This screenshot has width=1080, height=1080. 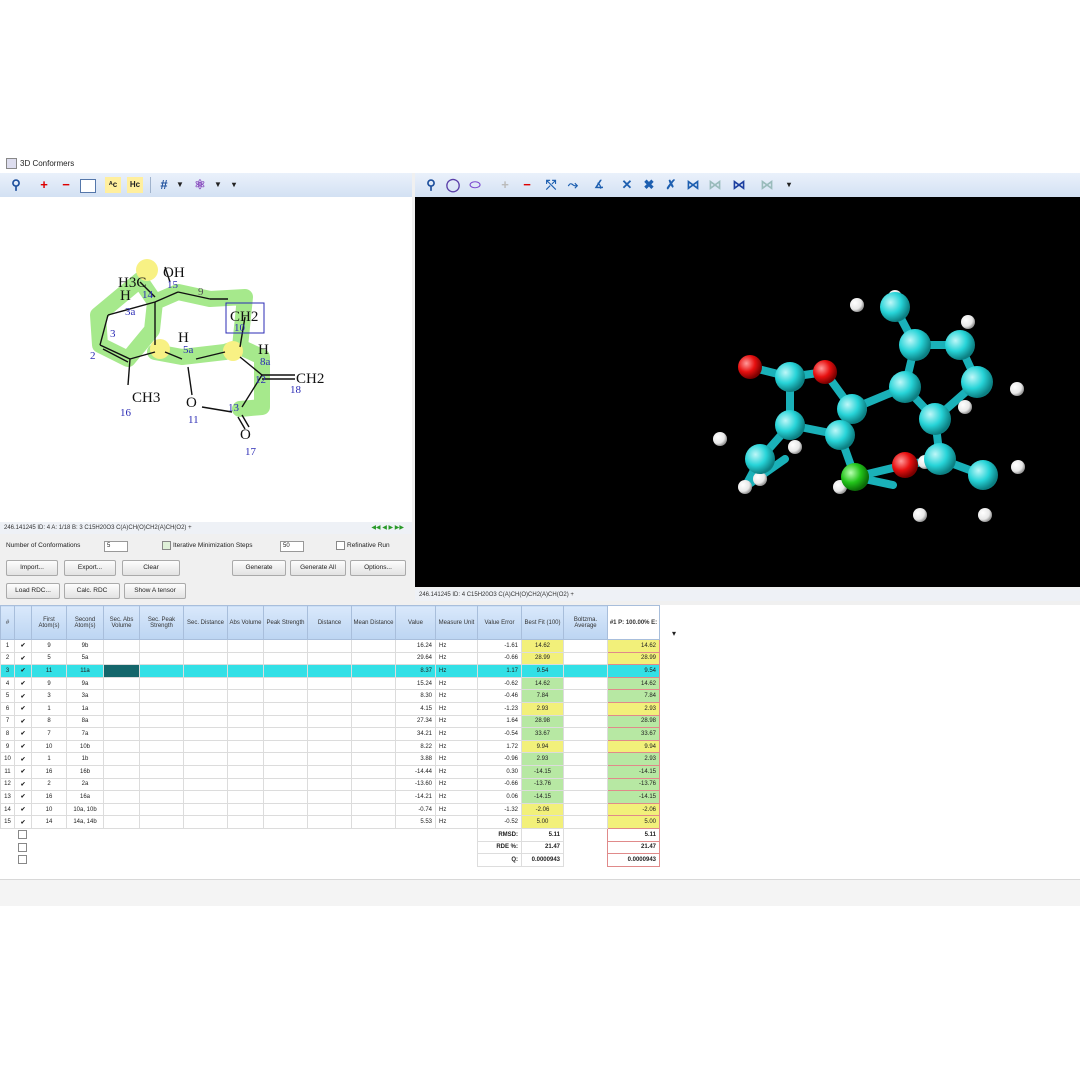 What do you see at coordinates (415, 771) in the screenshot?
I see `value-cell: -14.44` at bounding box center [415, 771].